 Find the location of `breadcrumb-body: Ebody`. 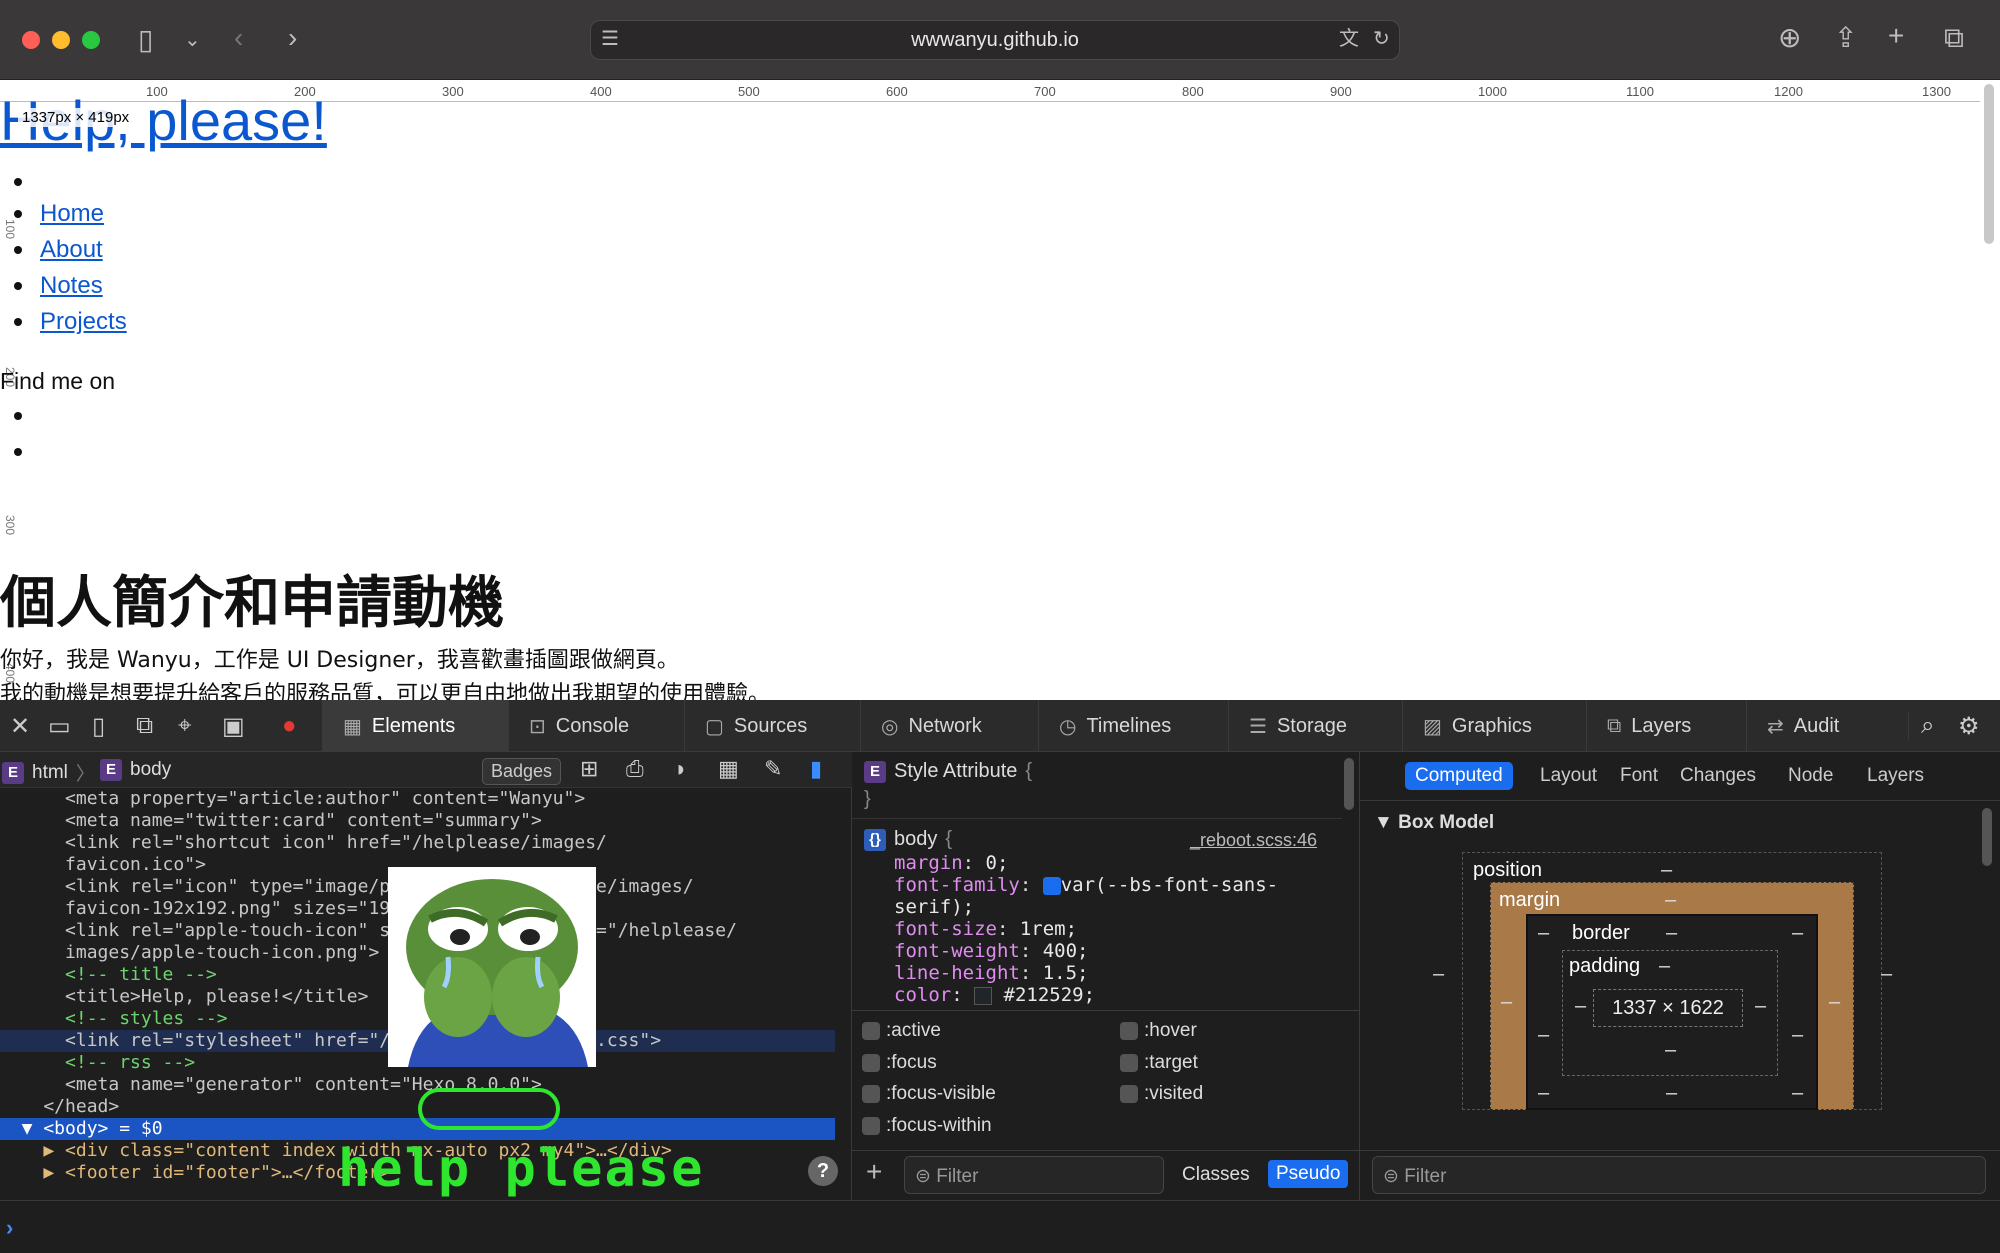

breadcrumb-body: Ebody is located at coordinates (135, 770).